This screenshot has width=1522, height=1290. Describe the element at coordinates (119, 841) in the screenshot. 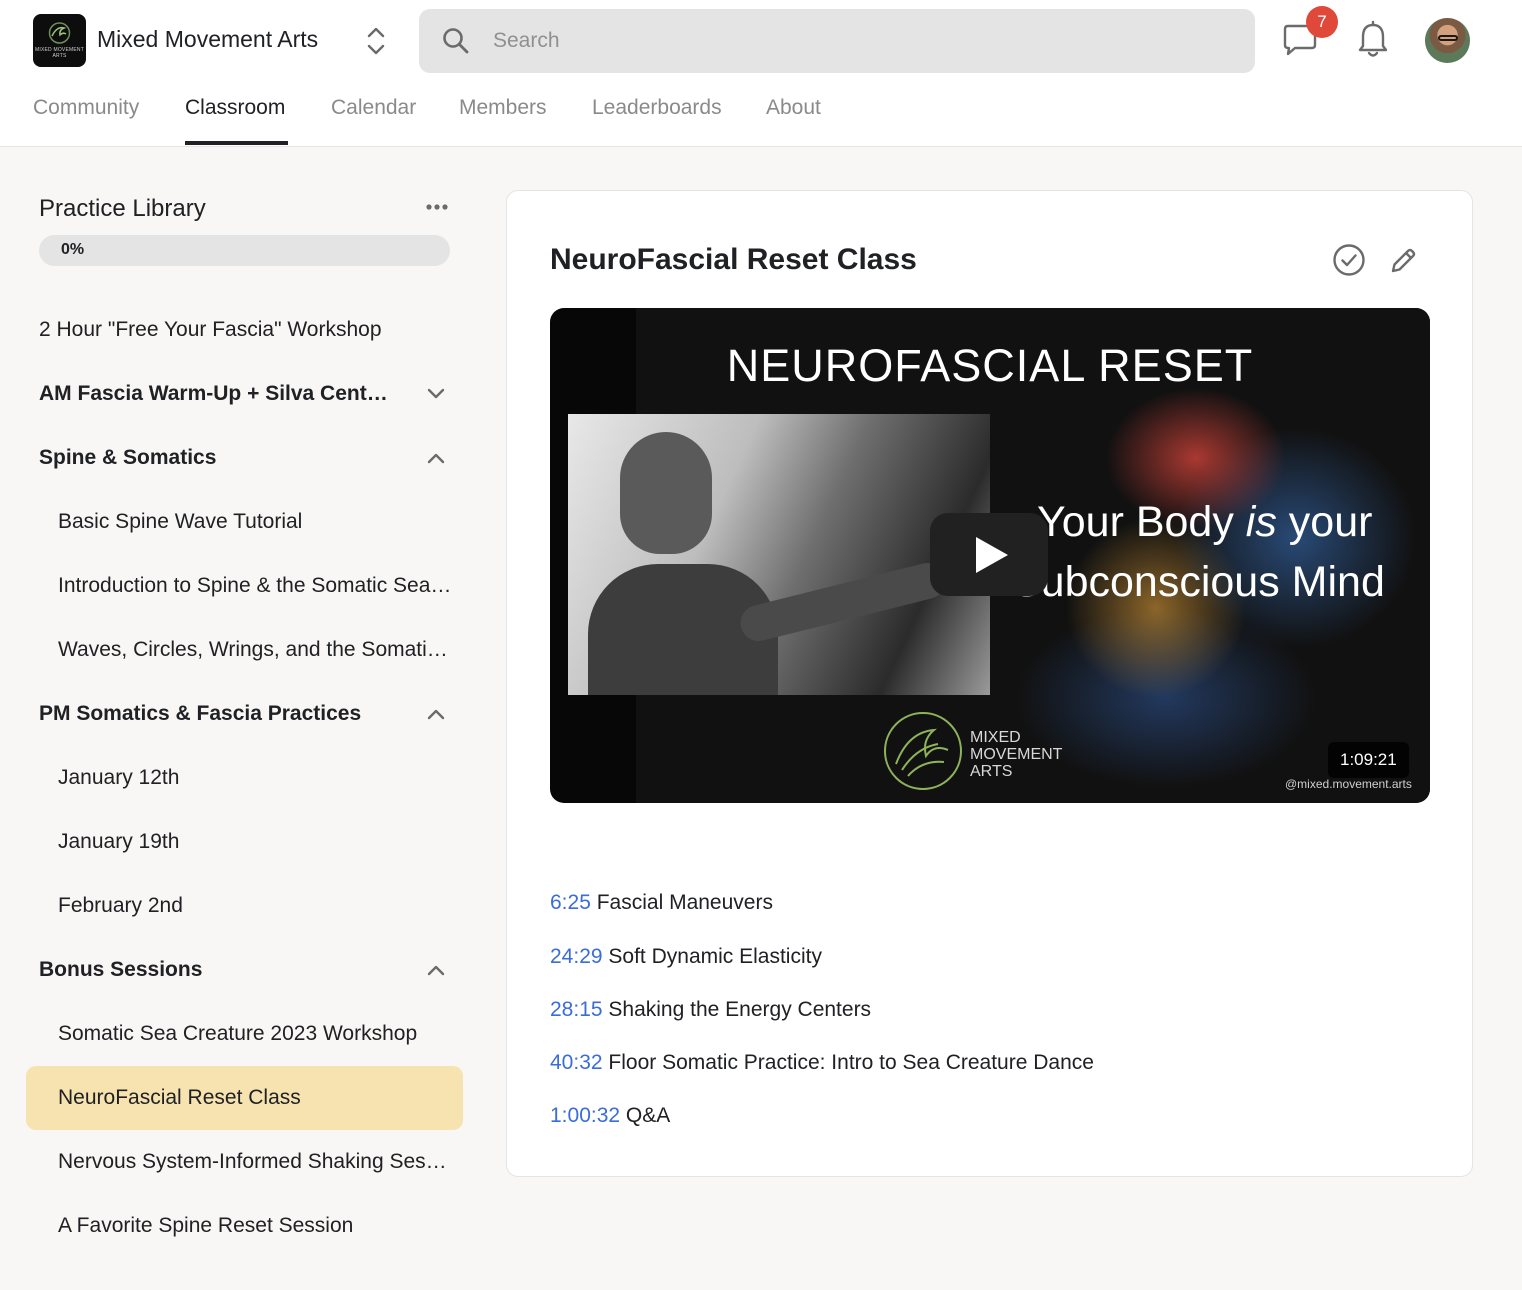

I see `lesson-item-label: January 19th` at that location.